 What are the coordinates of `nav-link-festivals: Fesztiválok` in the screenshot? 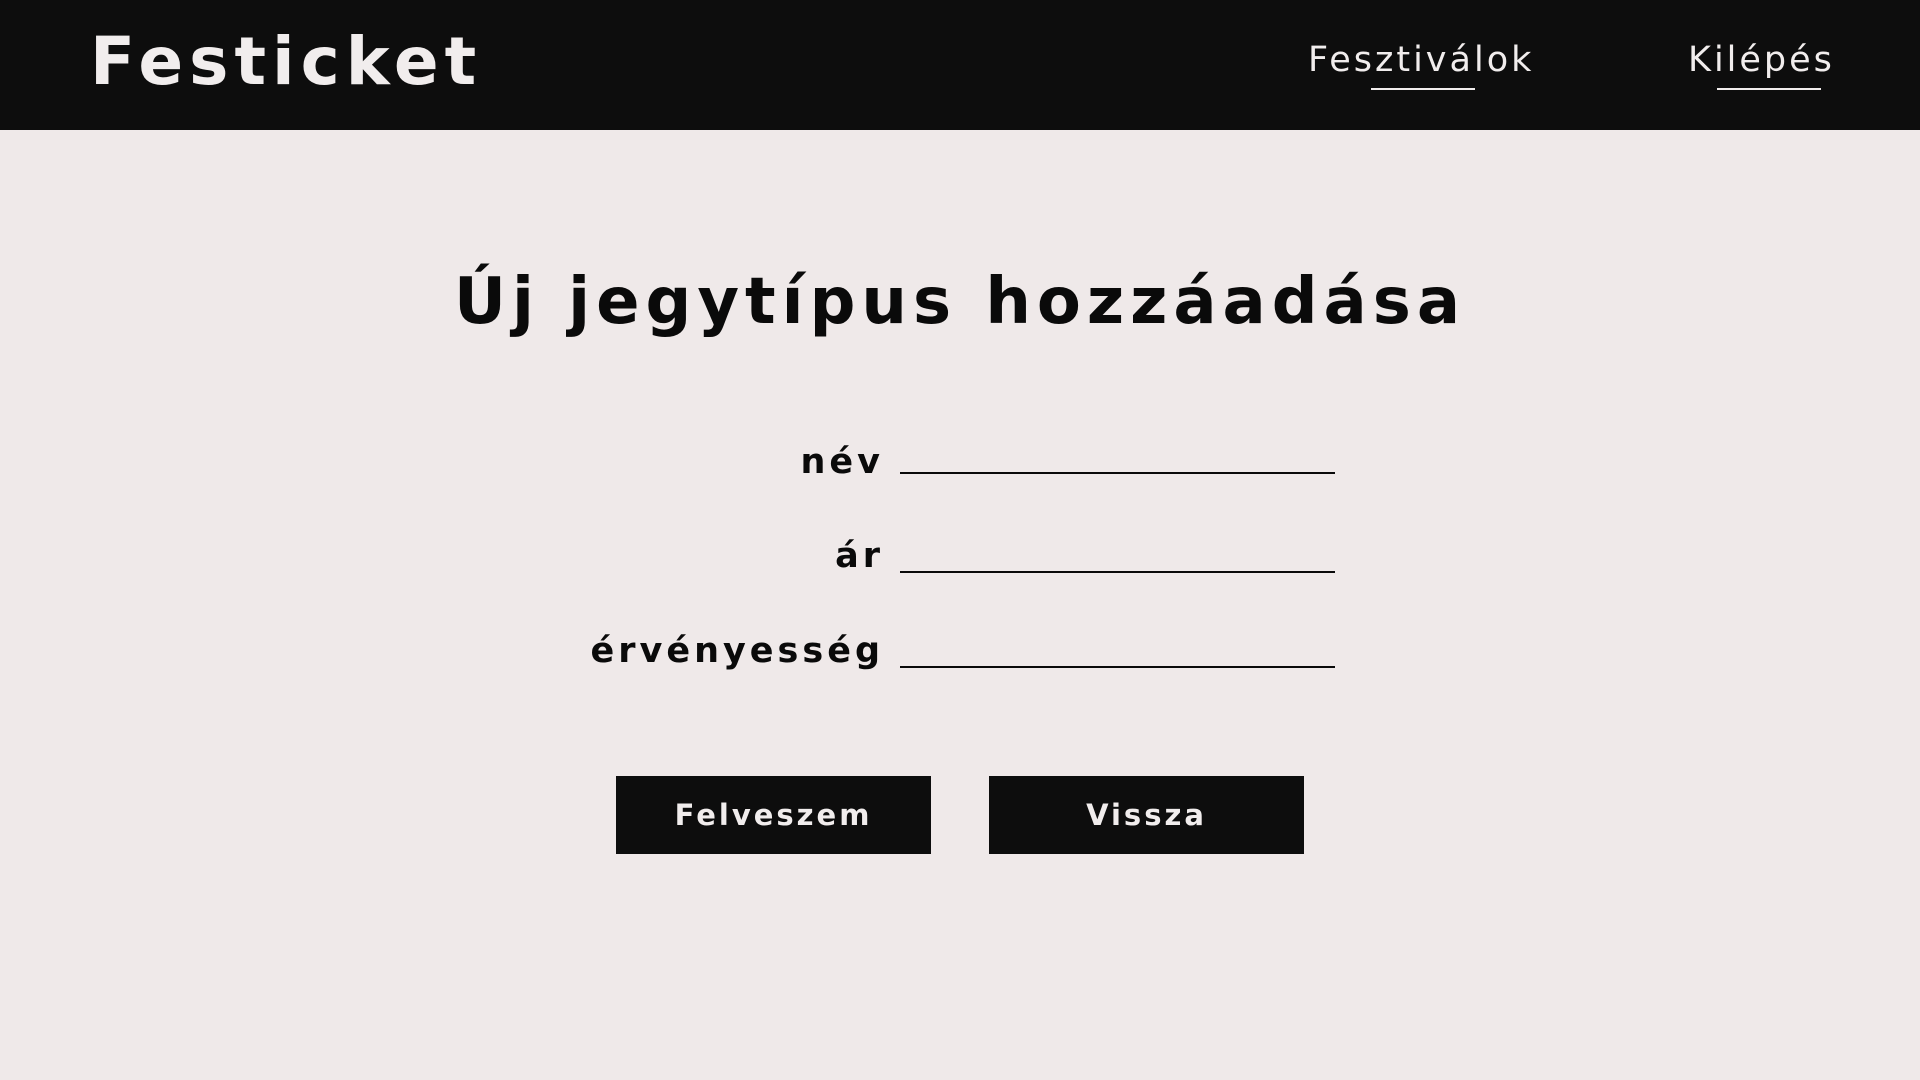 It's located at (1421, 60).